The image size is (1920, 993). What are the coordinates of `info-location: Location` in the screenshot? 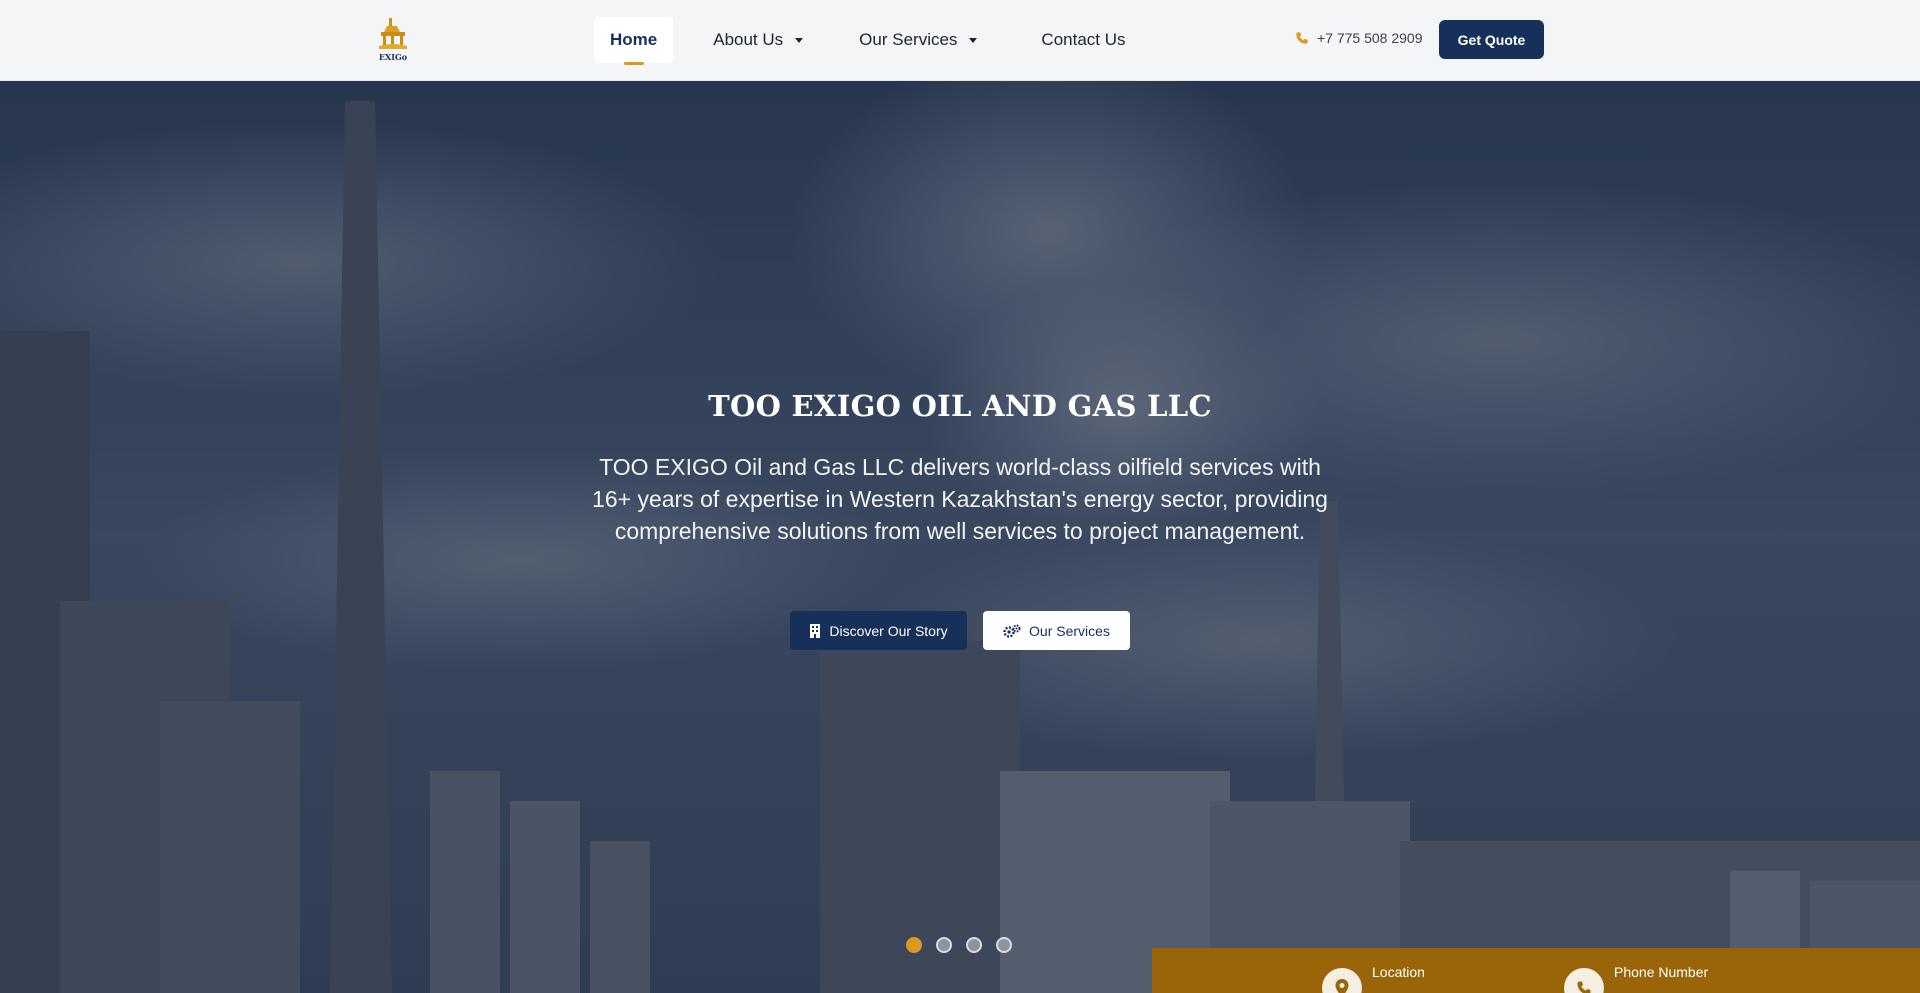 It's located at (1373, 978).